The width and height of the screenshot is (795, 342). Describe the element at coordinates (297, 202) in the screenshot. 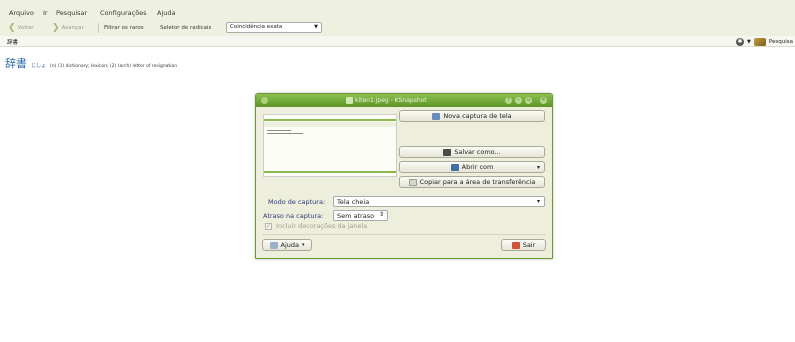

I see `capture-mode-label: Modo de captura:` at that location.